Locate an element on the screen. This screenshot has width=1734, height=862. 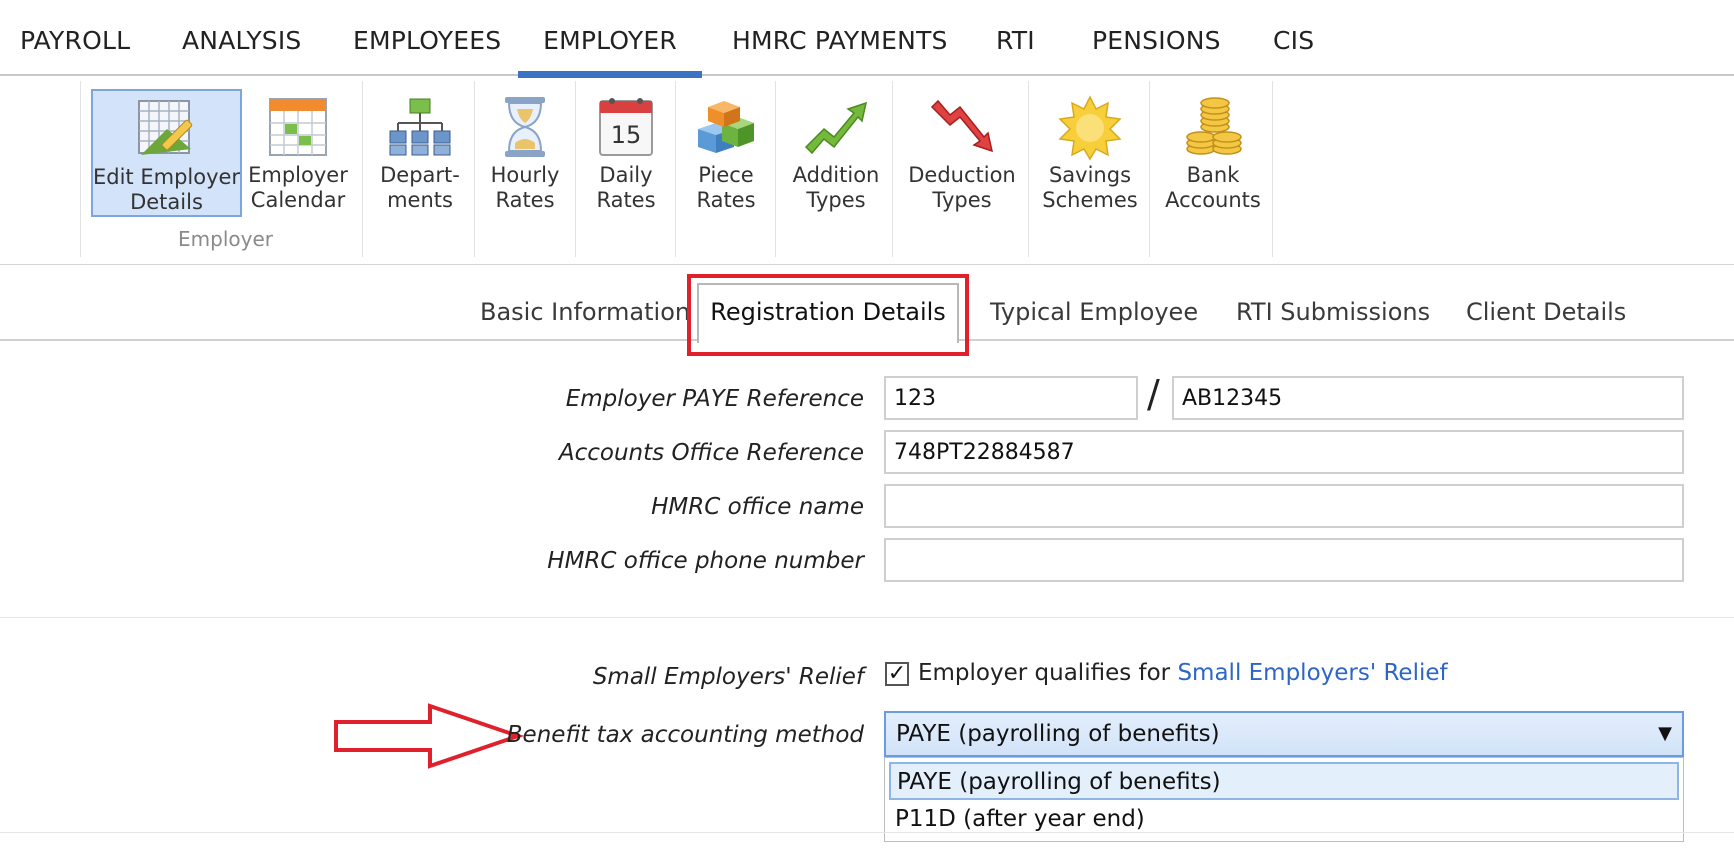
org-chart-icon is located at coordinates (420, 127).